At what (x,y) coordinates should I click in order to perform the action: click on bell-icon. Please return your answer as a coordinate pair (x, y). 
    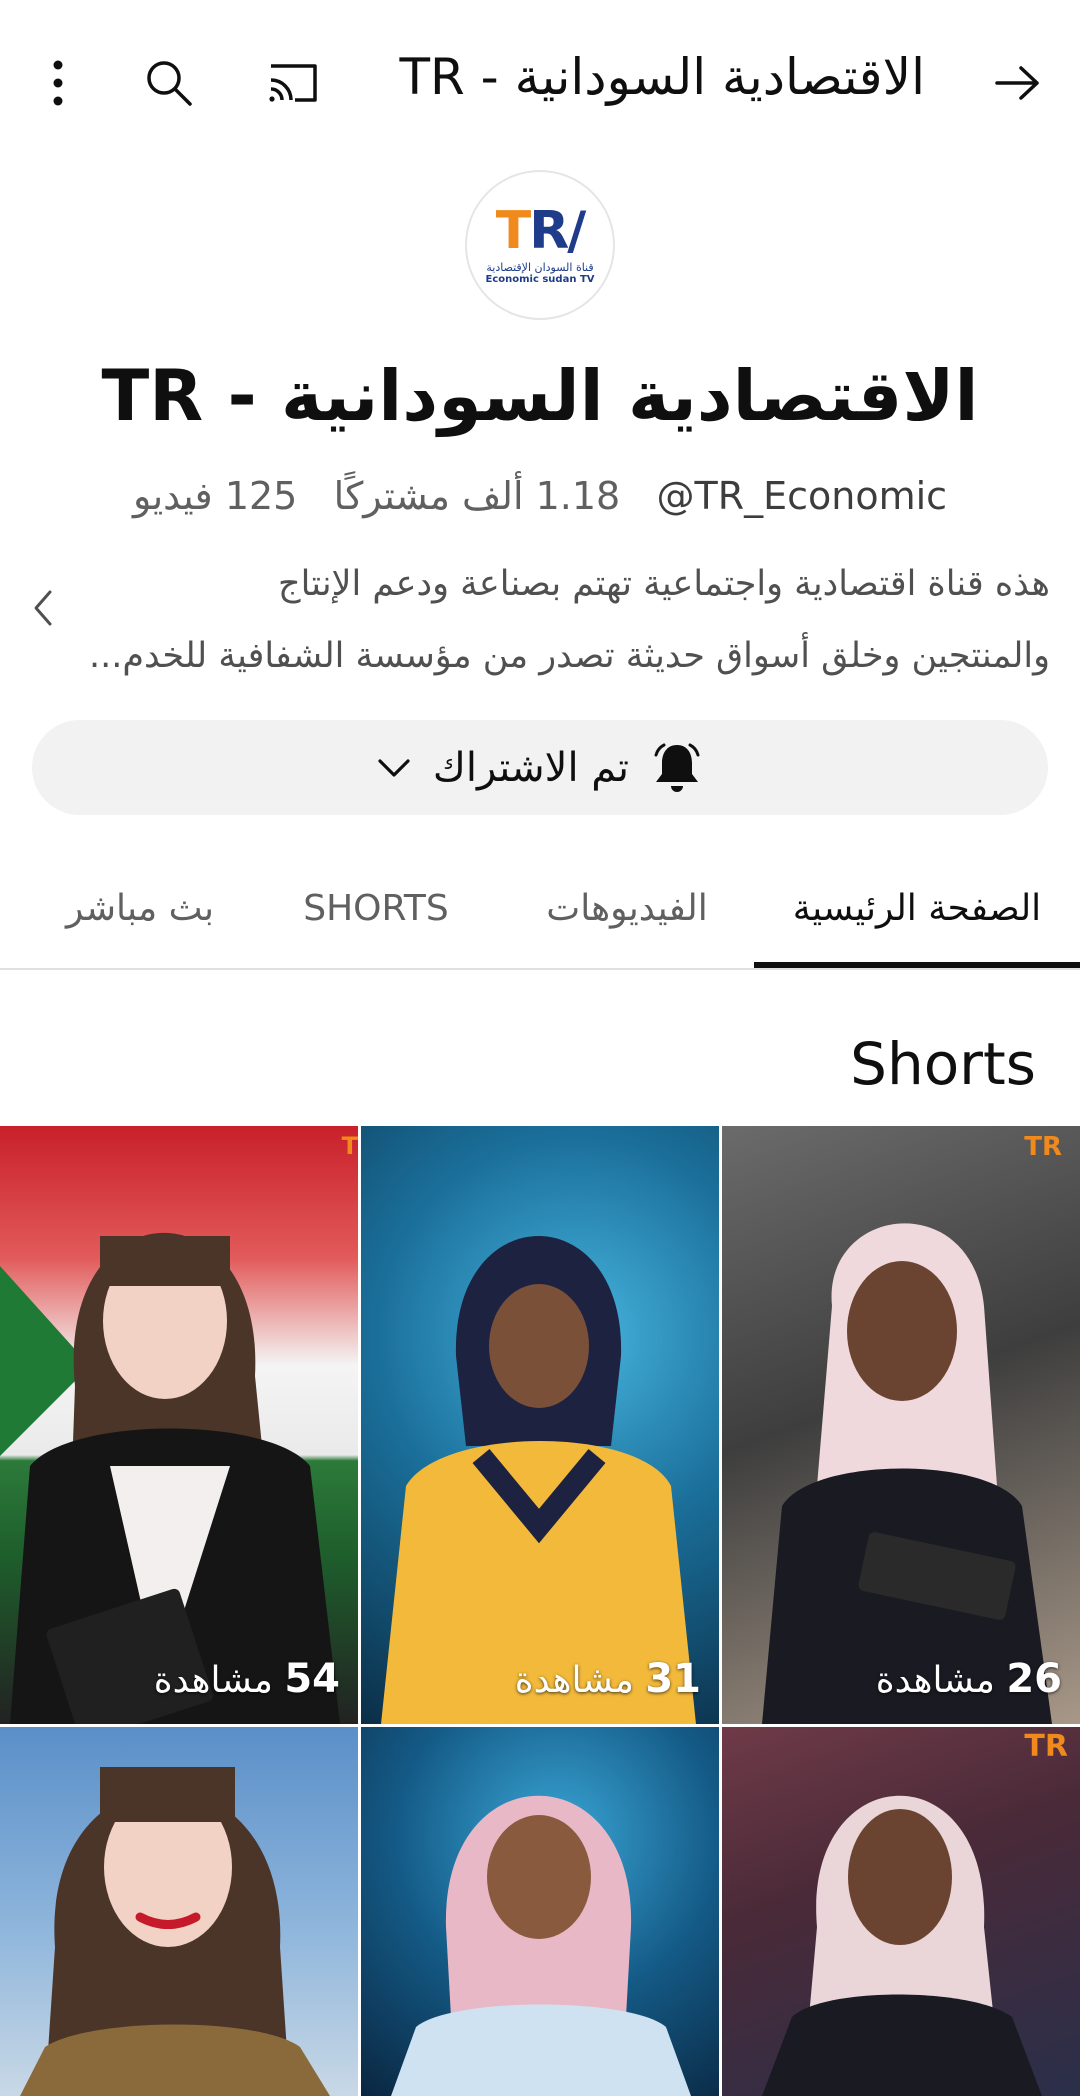
    Looking at the image, I should click on (677, 767).